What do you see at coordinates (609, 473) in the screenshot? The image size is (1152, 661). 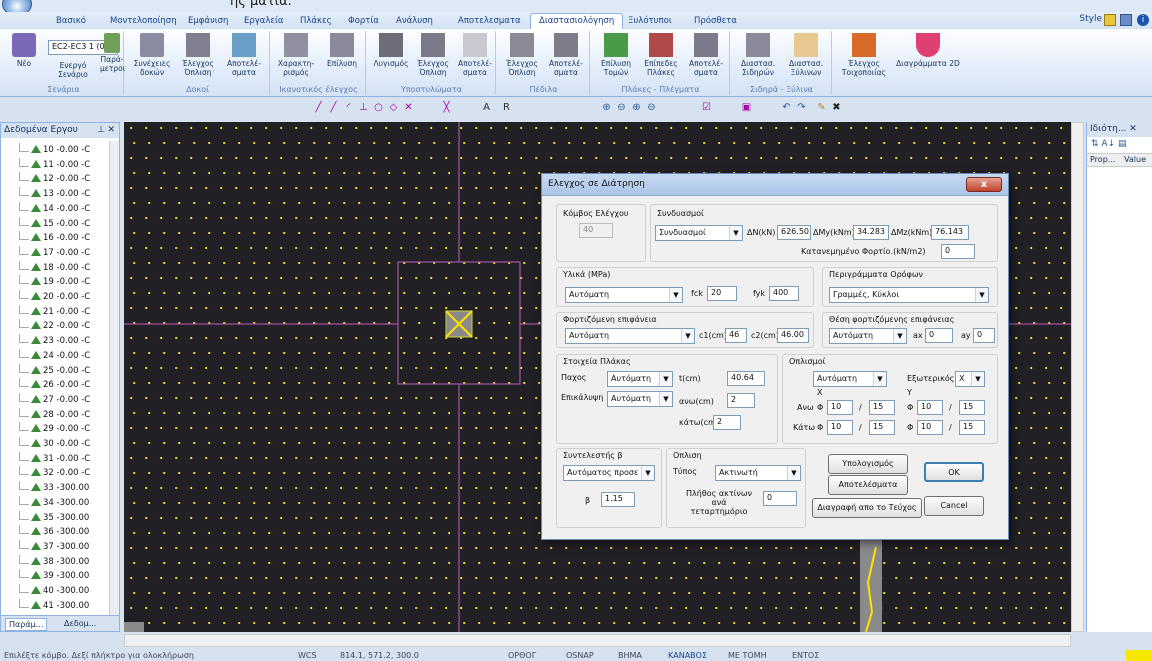 I see `beta-select: Αυτόματος προσε ▼` at bounding box center [609, 473].